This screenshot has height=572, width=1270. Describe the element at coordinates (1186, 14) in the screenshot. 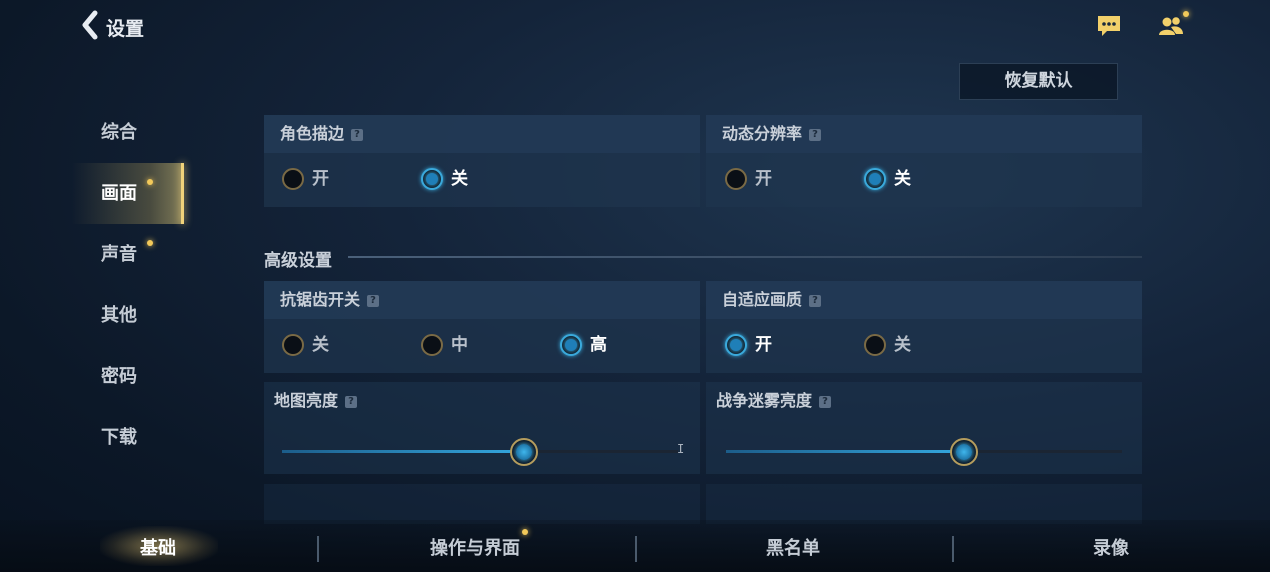

I see `friends-notification-dot` at that location.